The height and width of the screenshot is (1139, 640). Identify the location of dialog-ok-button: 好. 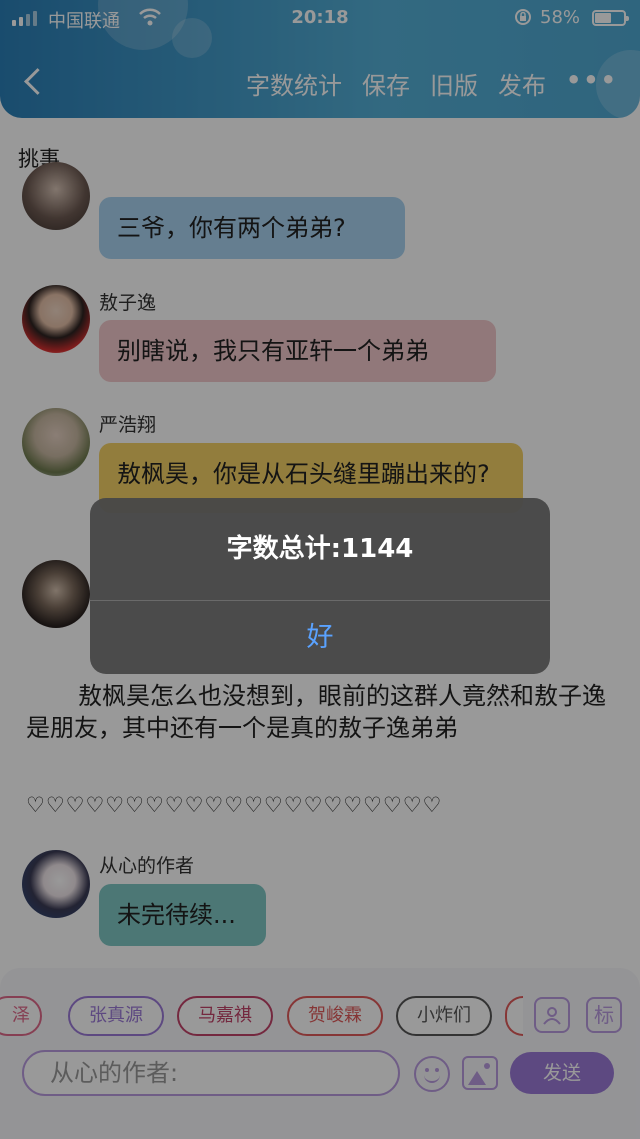
(320, 637).